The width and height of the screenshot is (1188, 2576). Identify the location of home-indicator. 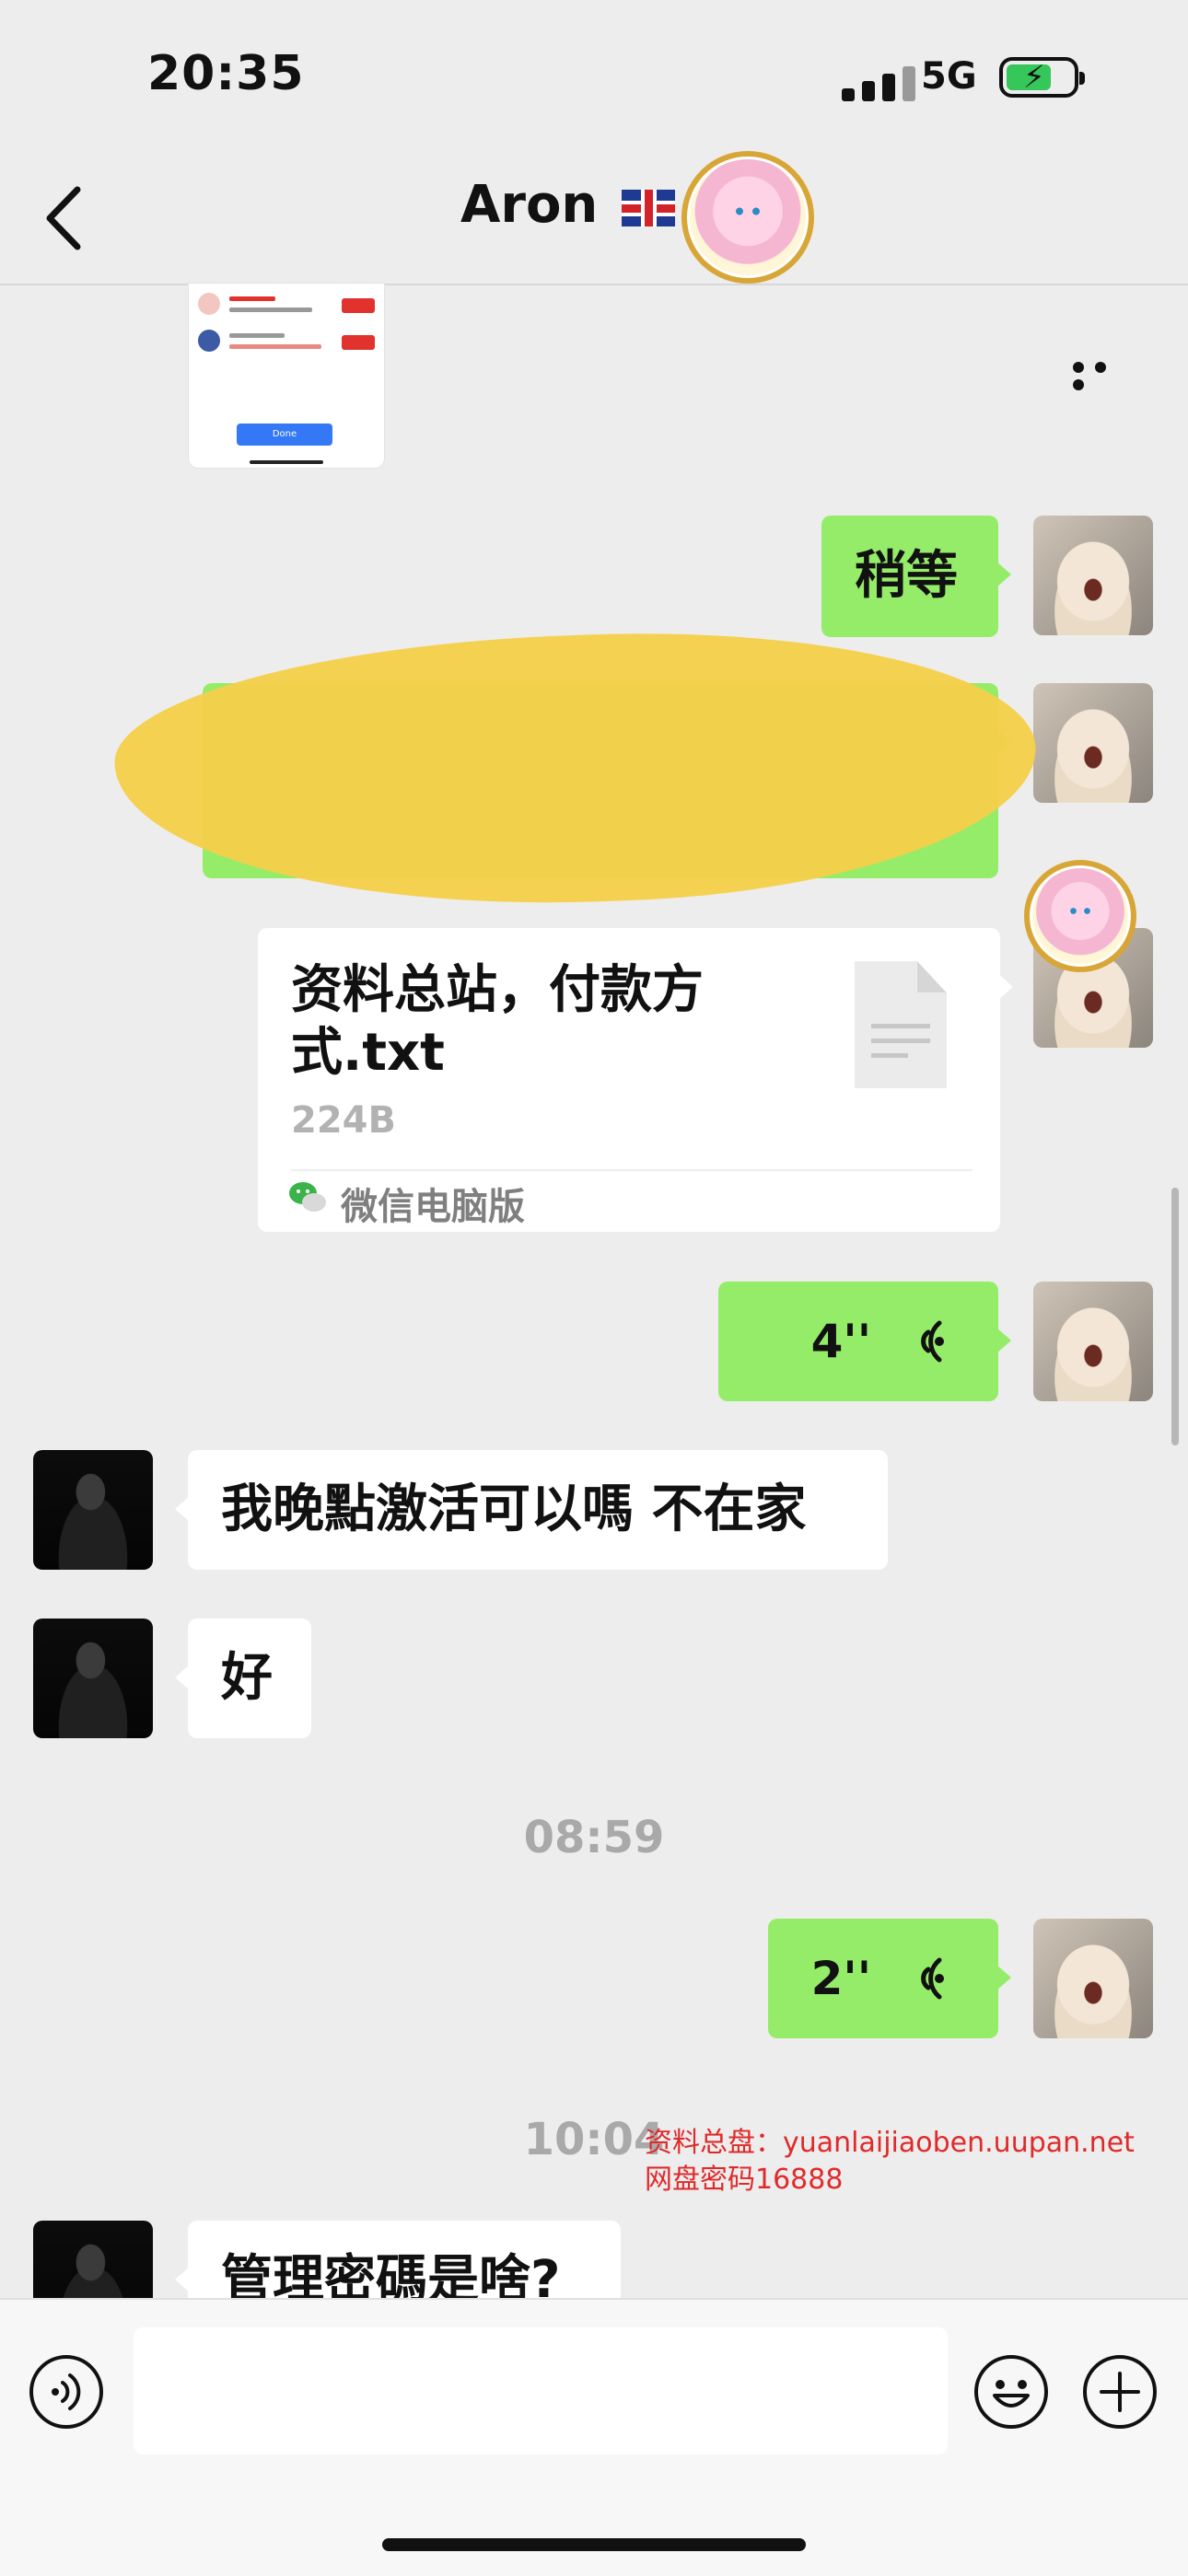
(594, 2544).